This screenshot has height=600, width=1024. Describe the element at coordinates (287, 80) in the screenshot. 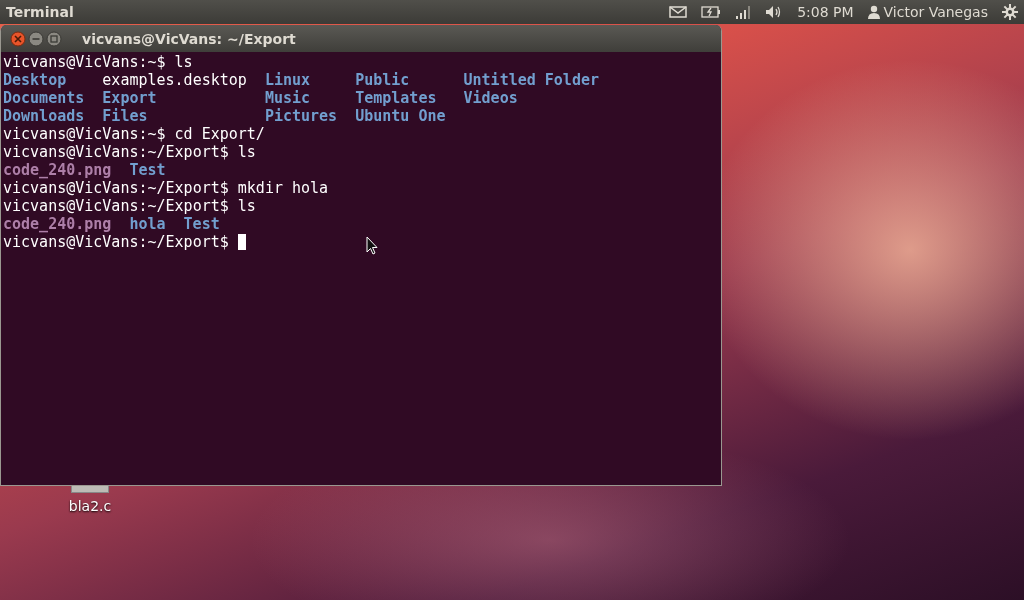

I see `directory-name: Linux` at that location.